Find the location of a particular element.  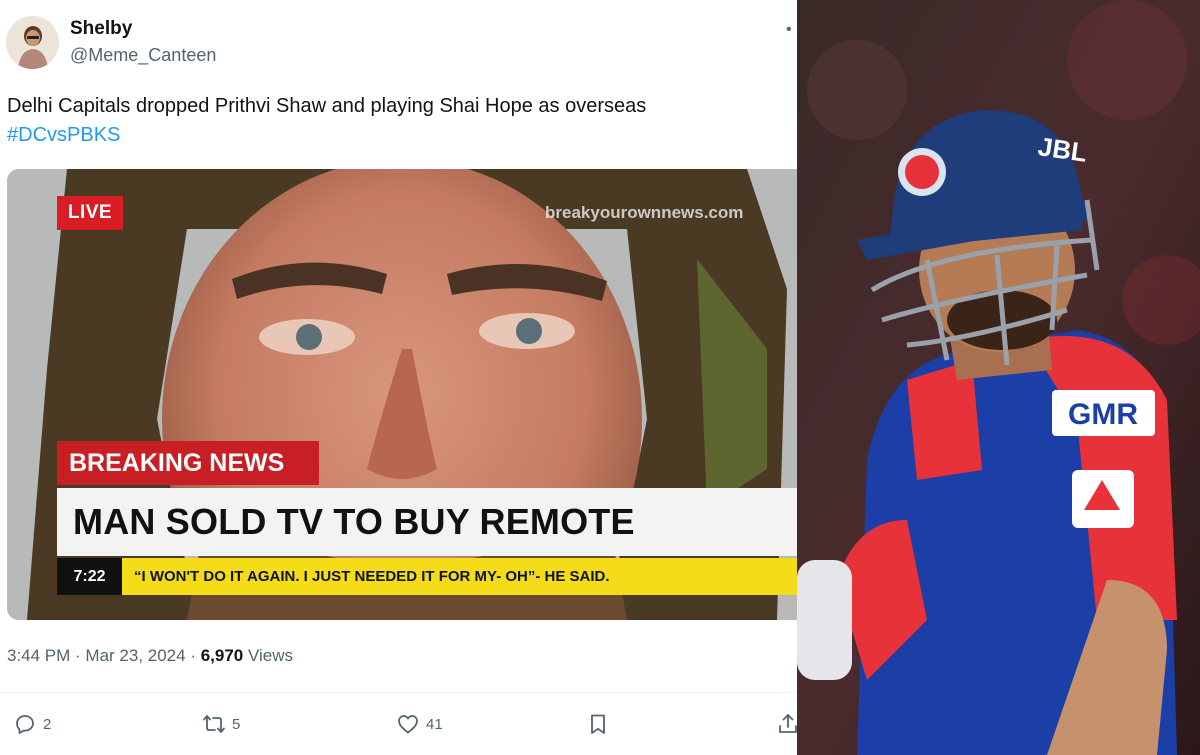

tweet-date: Mar 23, 2024 is located at coordinates (135, 655).